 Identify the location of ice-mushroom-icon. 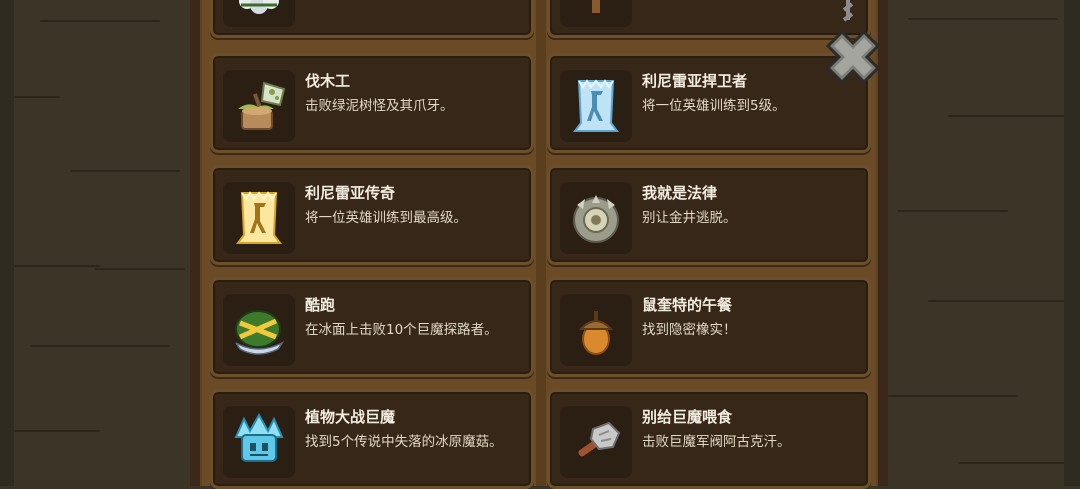
(259, 442).